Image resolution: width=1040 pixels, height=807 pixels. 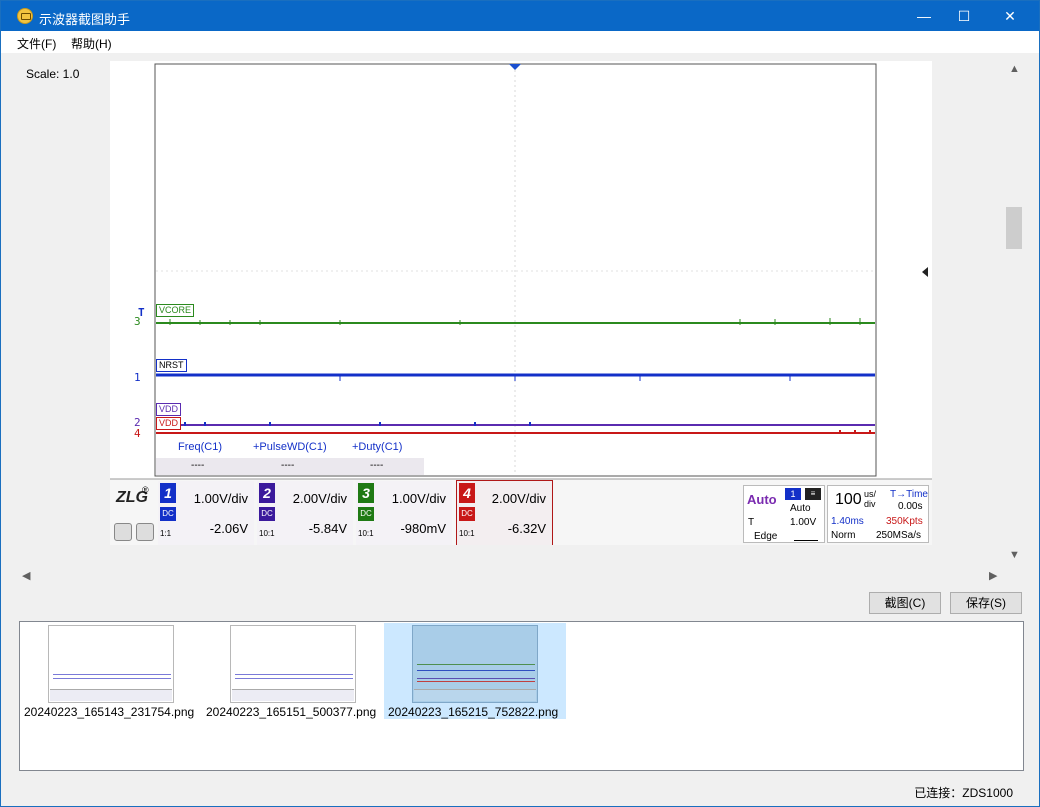 What do you see at coordinates (751, 522) in the screenshot?
I see `trigger-level-label: T` at bounding box center [751, 522].